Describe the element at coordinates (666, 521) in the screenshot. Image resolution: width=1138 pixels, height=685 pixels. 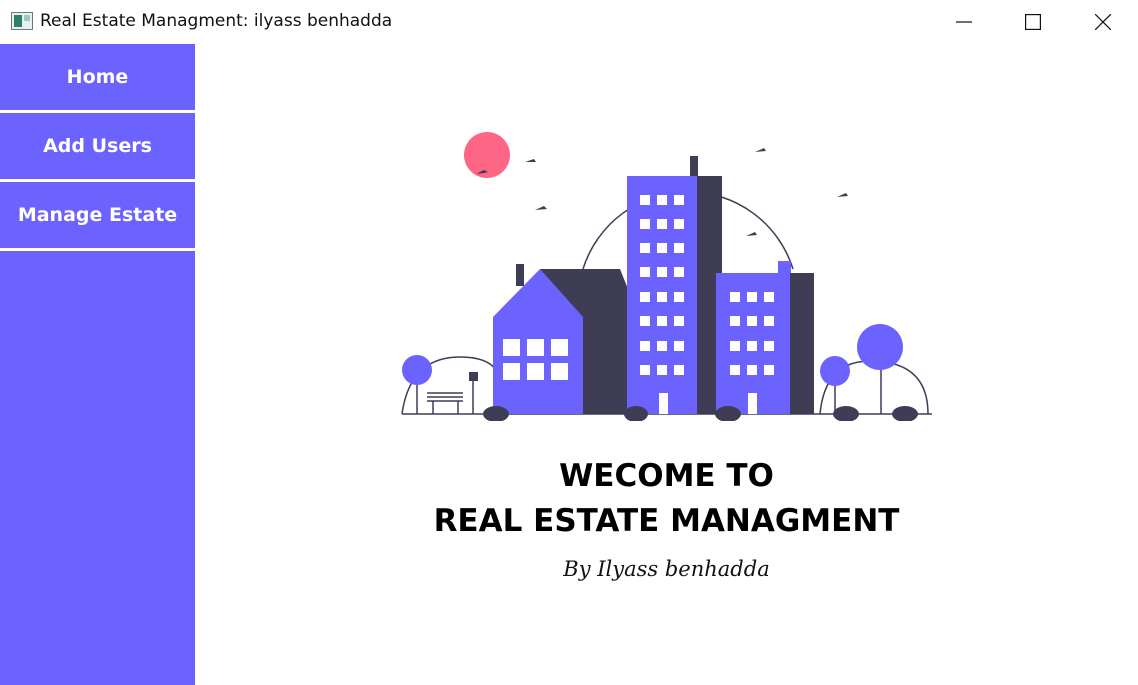
I see `welcome-heading-line2: REAL ESTATE MANAGMENT` at that location.